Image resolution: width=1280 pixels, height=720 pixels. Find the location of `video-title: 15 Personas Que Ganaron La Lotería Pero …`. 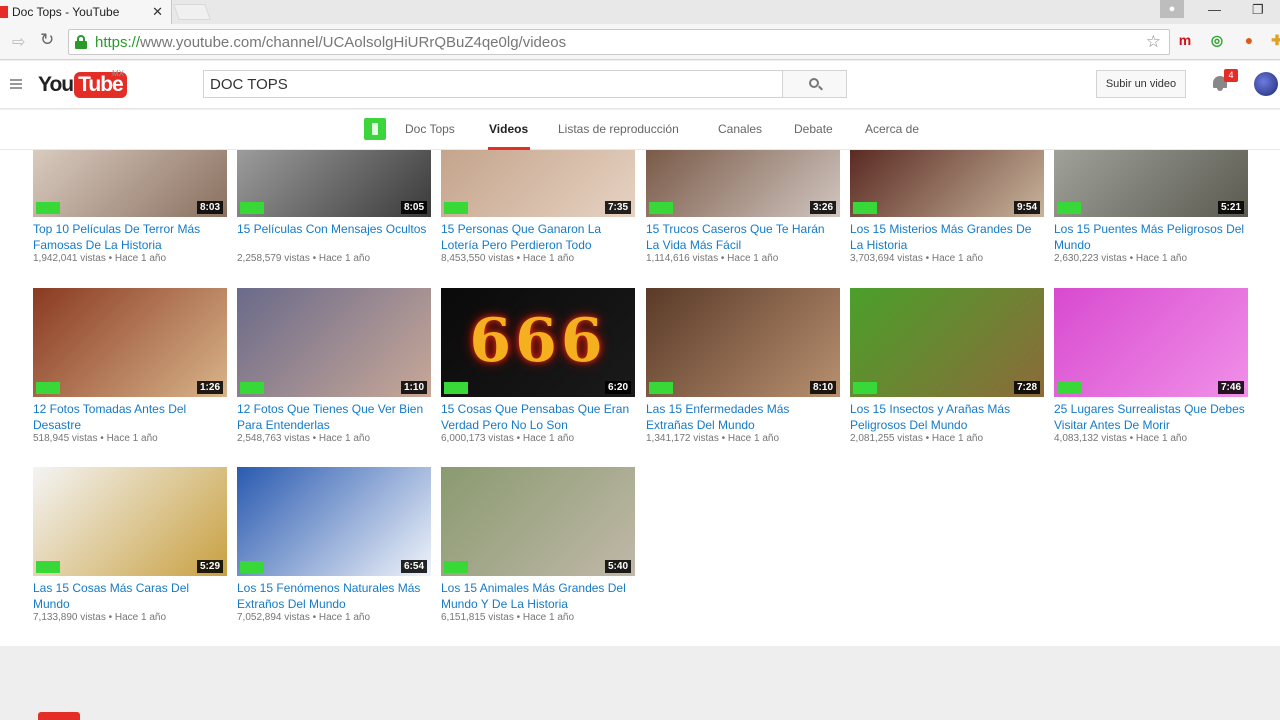

video-title: 15 Personas Que Ganaron La Lotería Pero … is located at coordinates (538, 237).